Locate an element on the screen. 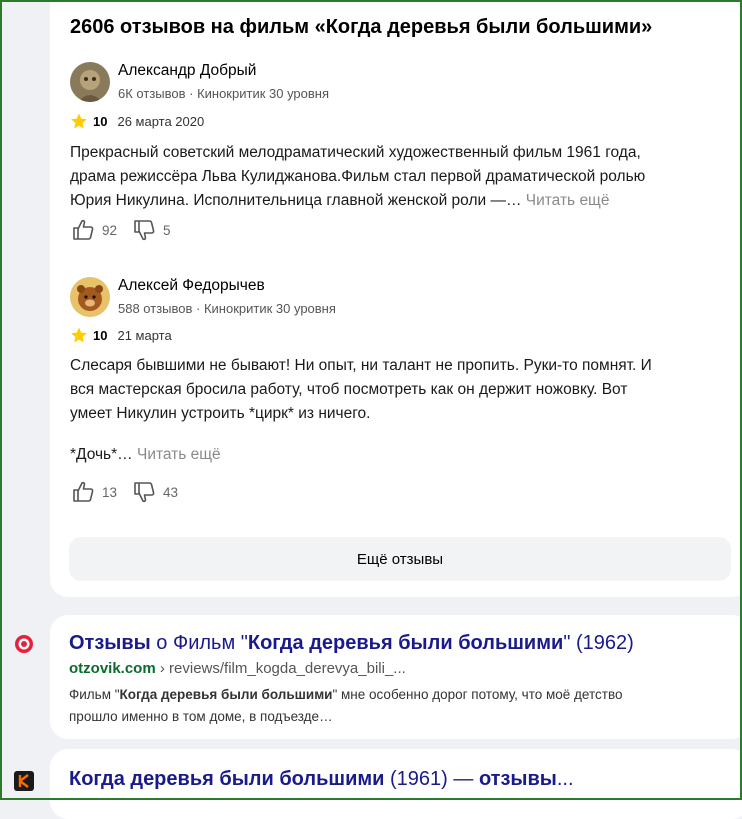 The height and width of the screenshot is (819, 742). dislike-button: 5 is located at coordinates (151, 230).